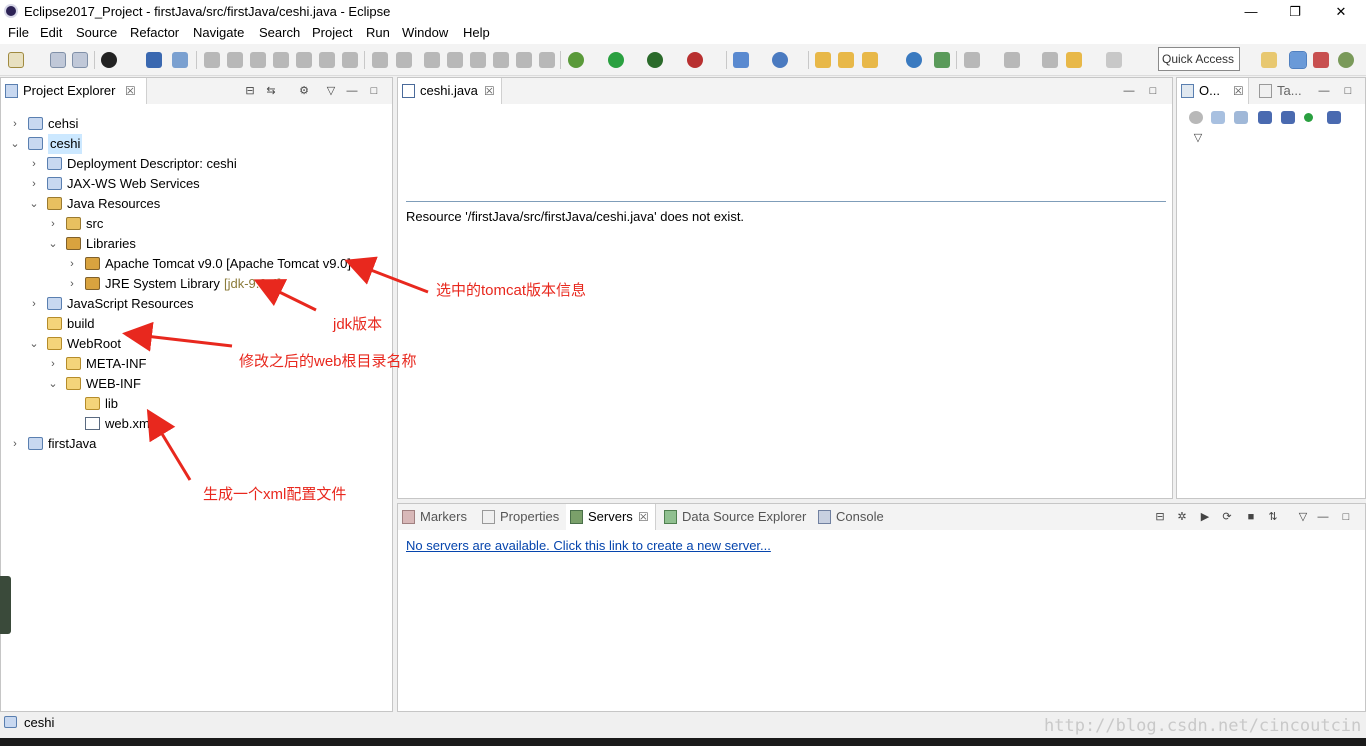 This screenshot has width=1366, height=746. Describe the element at coordinates (1341, 12) in the screenshot. I see `close-window-button: ✕` at that location.